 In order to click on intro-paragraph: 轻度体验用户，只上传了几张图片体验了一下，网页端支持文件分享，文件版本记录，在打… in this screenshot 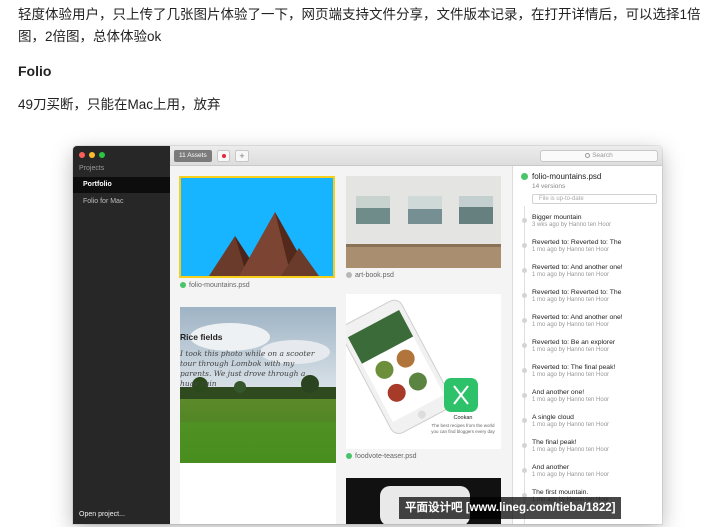, I will do `click(359, 25)`.